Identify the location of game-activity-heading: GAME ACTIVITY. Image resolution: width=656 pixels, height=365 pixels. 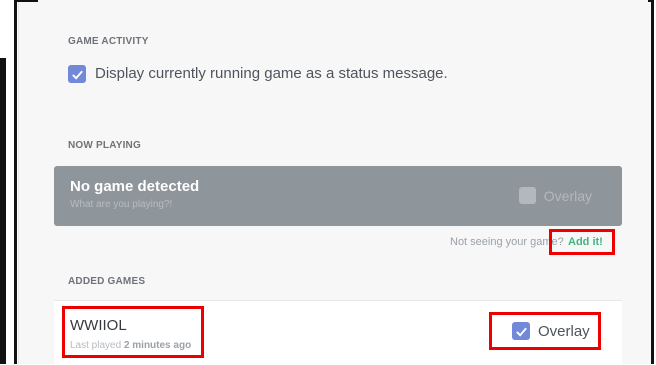
(108, 41).